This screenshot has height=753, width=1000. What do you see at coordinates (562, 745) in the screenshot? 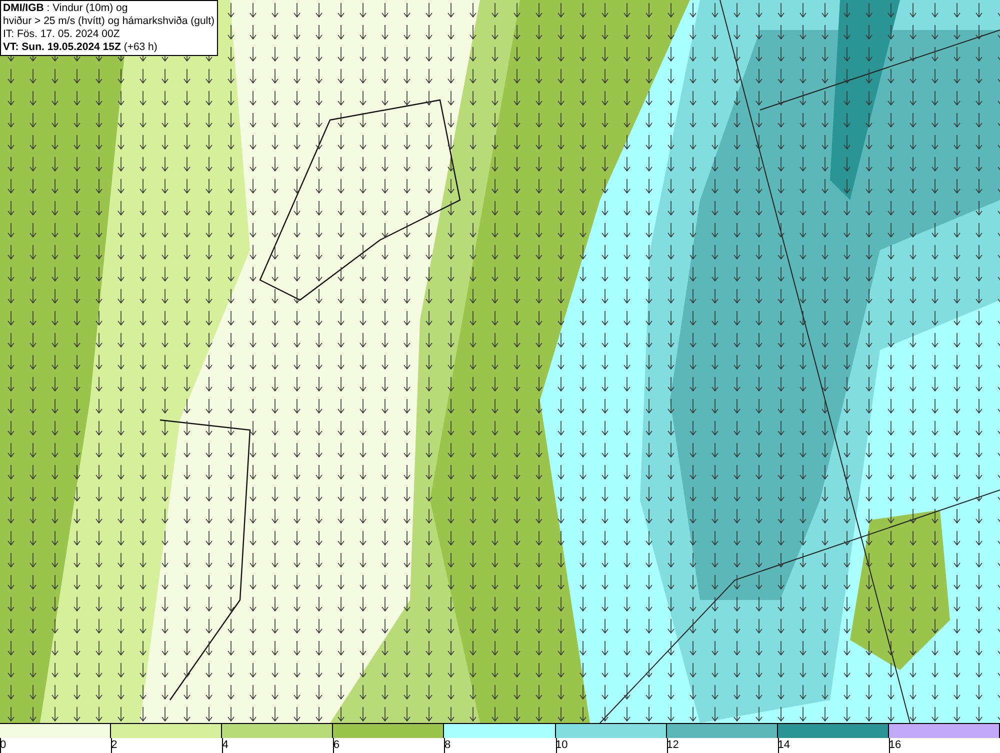
I see `legend-label: 10` at bounding box center [562, 745].